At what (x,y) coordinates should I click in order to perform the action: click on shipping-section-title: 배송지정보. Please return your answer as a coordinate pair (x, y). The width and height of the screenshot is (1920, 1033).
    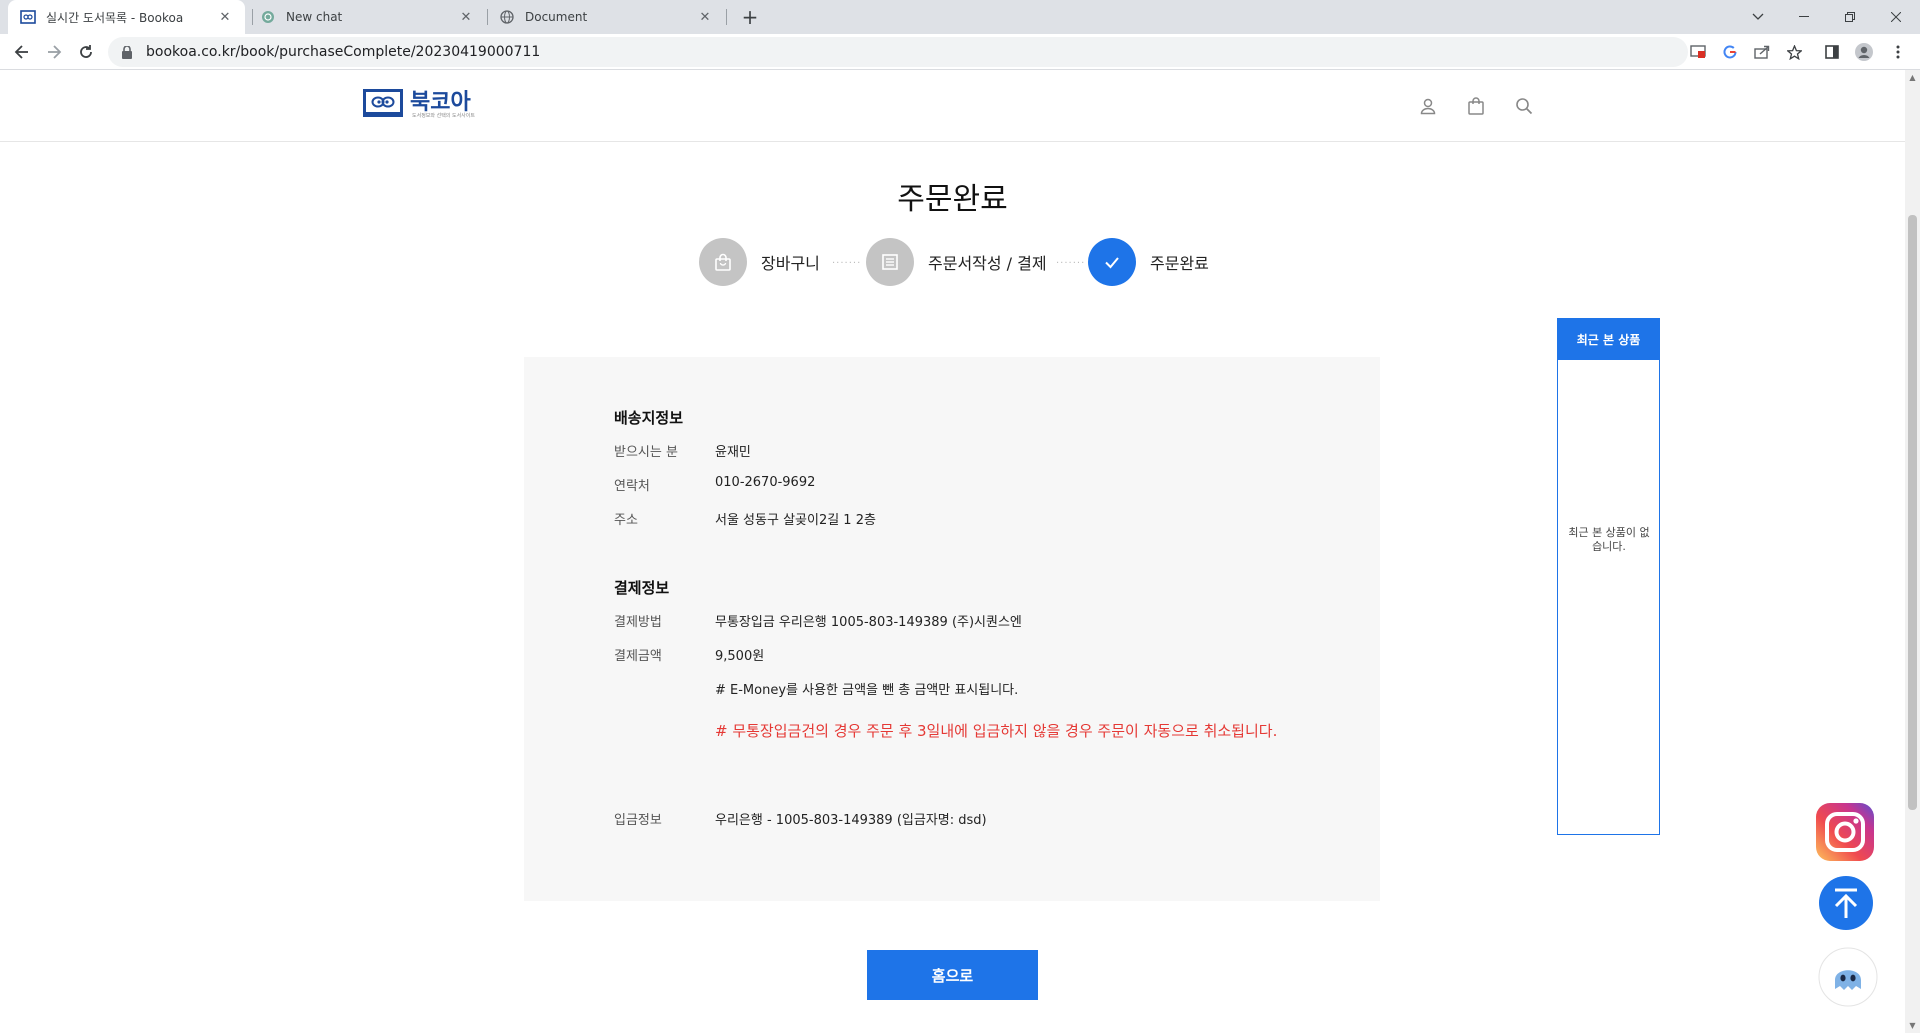
    Looking at the image, I should click on (649, 418).